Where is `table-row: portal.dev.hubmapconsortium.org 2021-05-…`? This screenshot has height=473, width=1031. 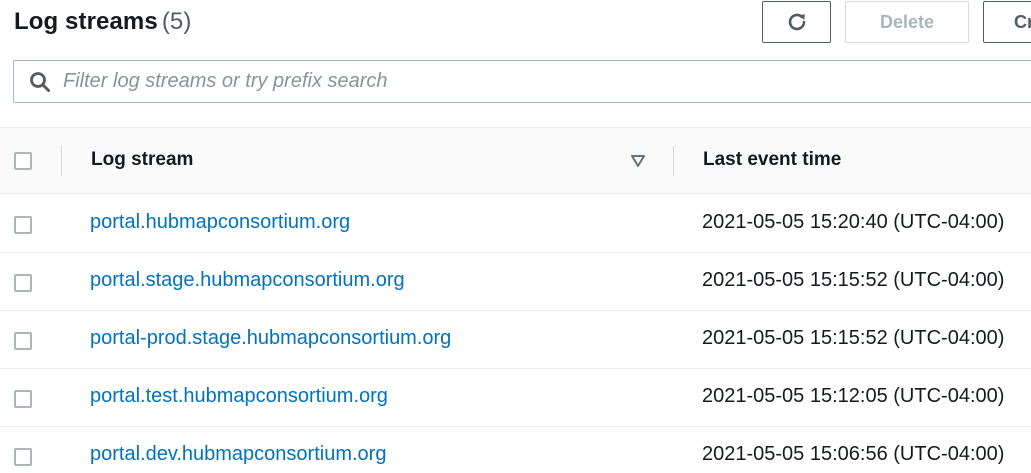 table-row: portal.dev.hubmapconsortium.org 2021-05-… is located at coordinates (515, 450).